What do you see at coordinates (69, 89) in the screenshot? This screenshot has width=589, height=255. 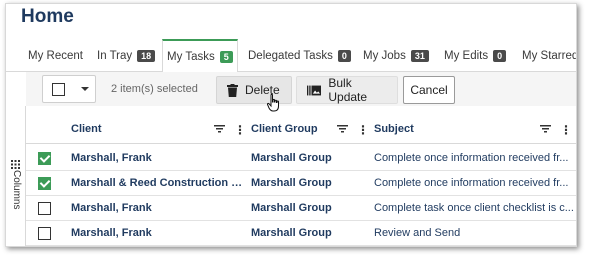 I see `select-all-dropdown` at bounding box center [69, 89].